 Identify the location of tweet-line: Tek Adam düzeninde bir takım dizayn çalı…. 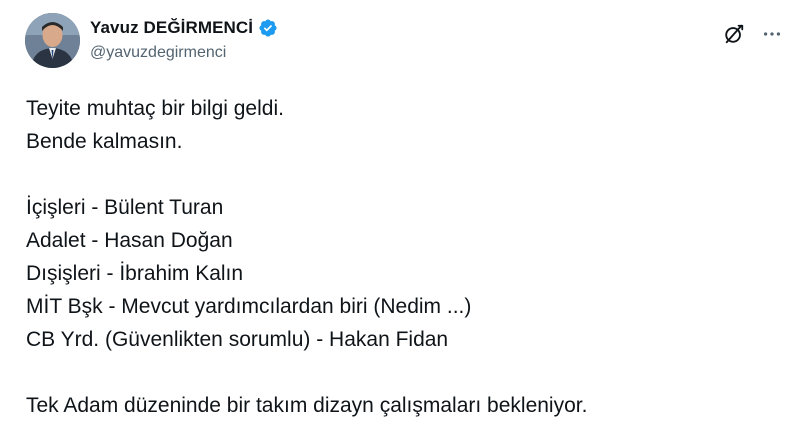
(307, 405).